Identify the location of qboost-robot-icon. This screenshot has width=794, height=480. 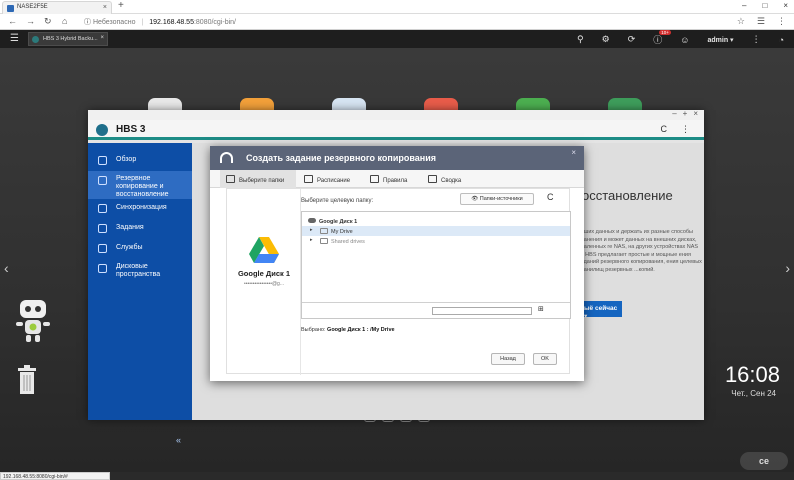
(33, 321).